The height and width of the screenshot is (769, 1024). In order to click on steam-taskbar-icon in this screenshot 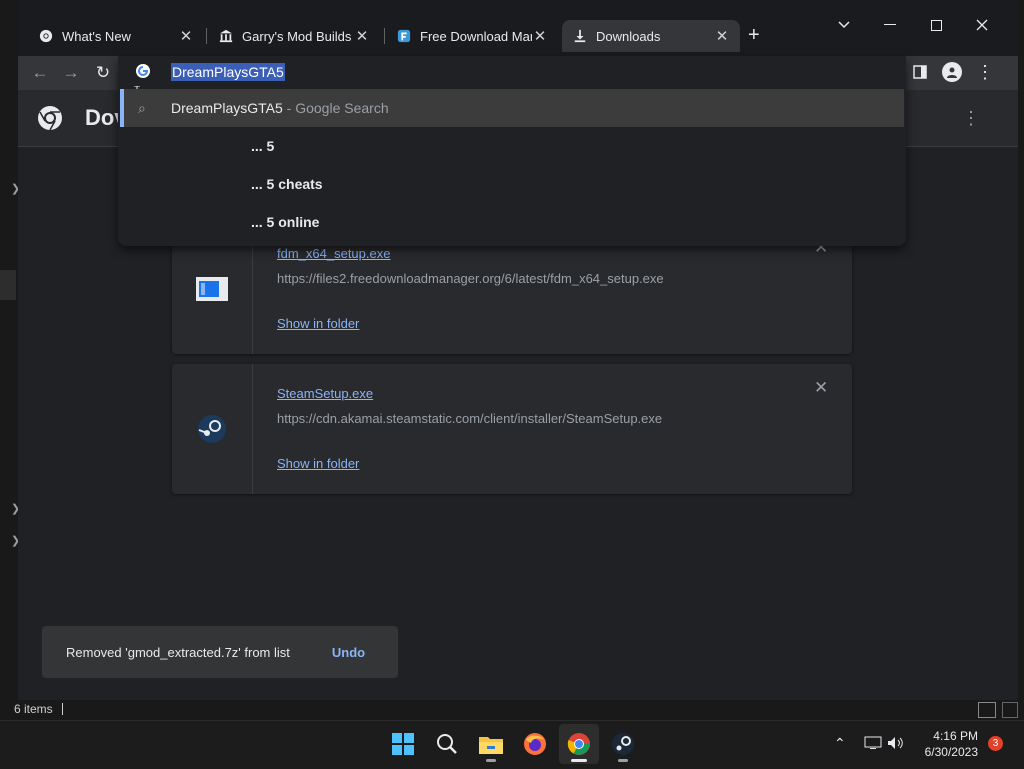, I will do `click(623, 744)`.